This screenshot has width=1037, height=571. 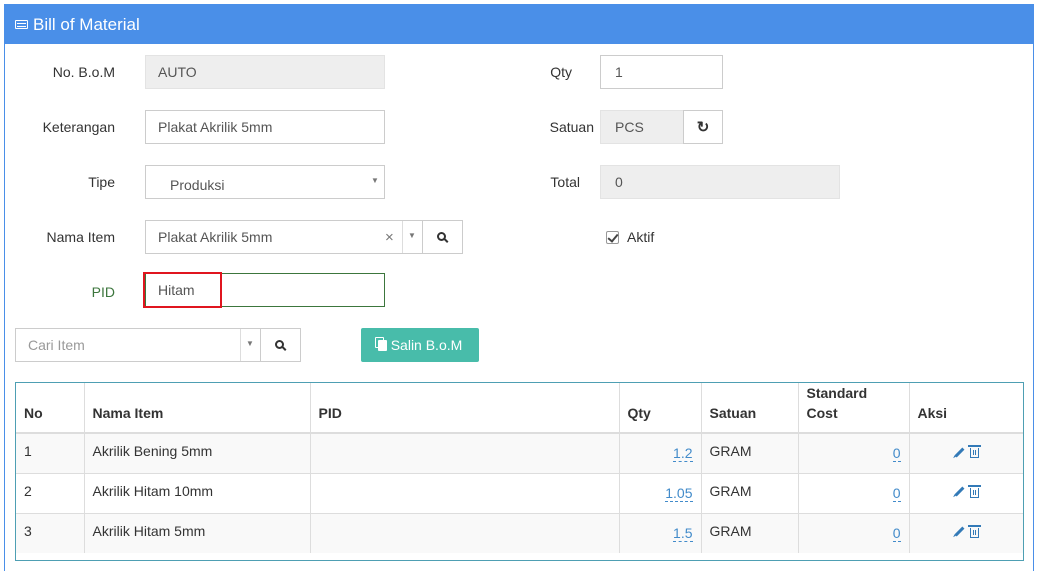 I want to click on salin-bom-button: Salin B.o.M, so click(x=420, y=345).